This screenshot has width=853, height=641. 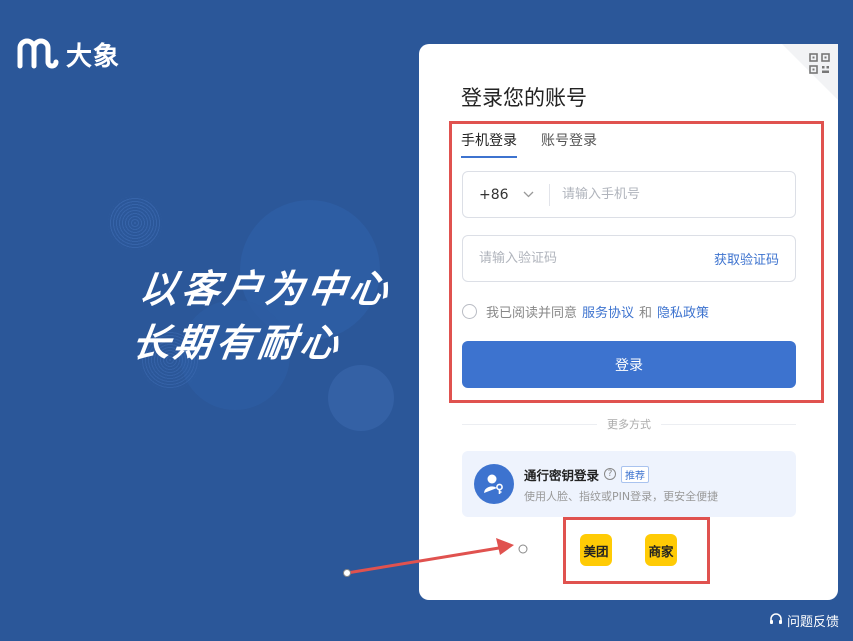 What do you see at coordinates (621, 496) in the screenshot?
I see `passkey-description: 使用人脸、指纹或PIN登录，更安全便捷` at bounding box center [621, 496].